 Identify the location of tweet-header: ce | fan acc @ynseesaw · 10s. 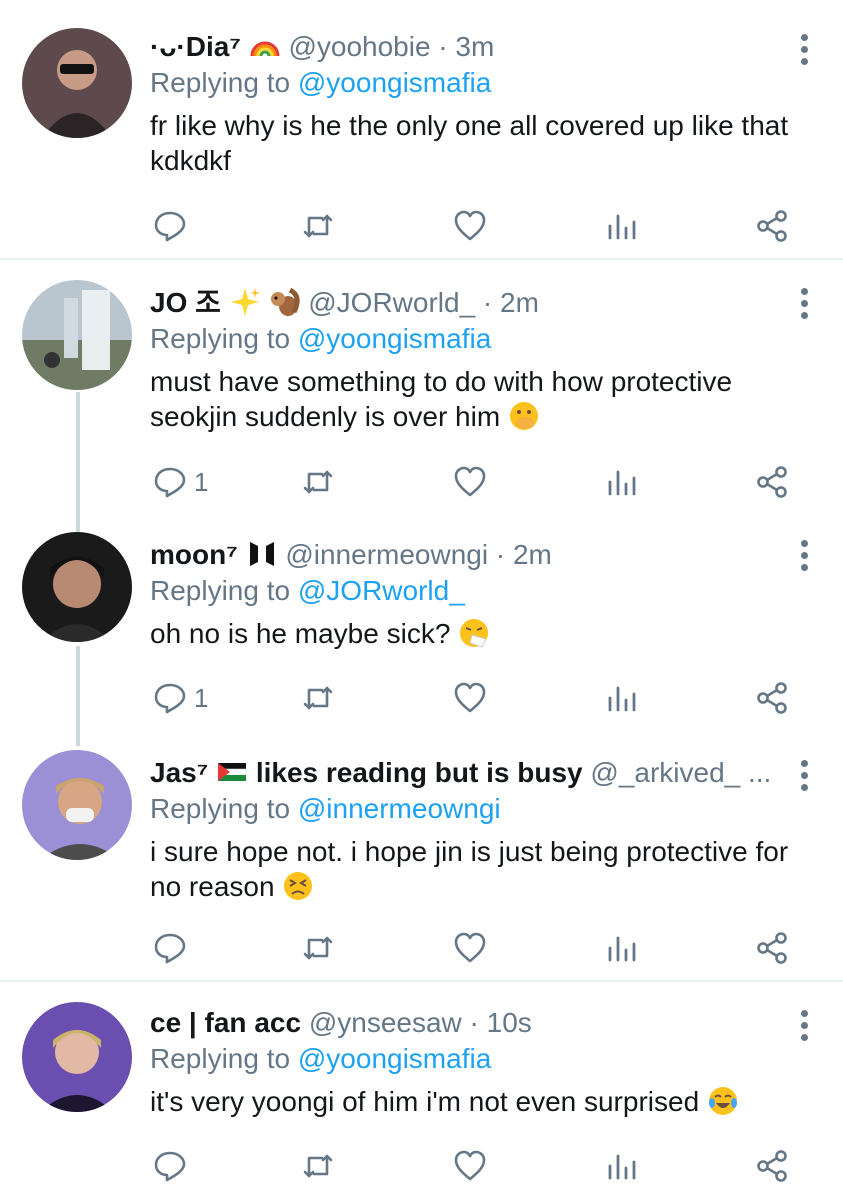
(341, 1023).